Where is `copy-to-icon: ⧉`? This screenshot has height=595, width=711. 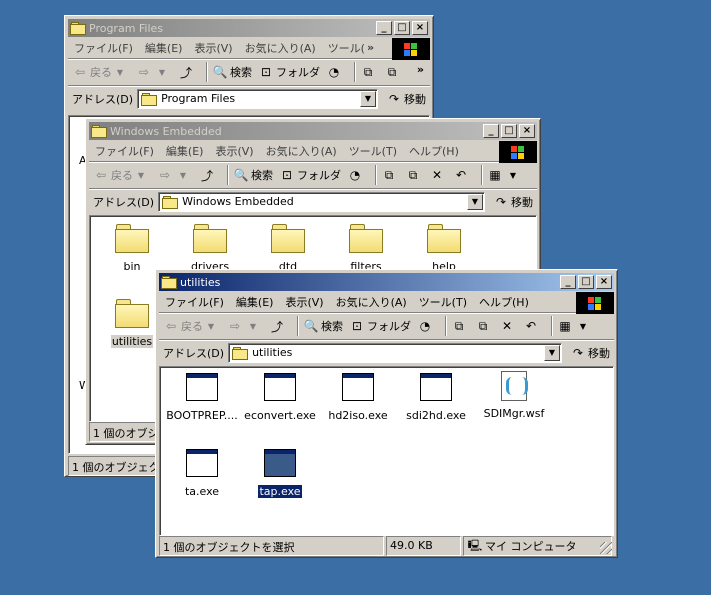 copy-to-icon: ⧉ is located at coordinates (392, 71).